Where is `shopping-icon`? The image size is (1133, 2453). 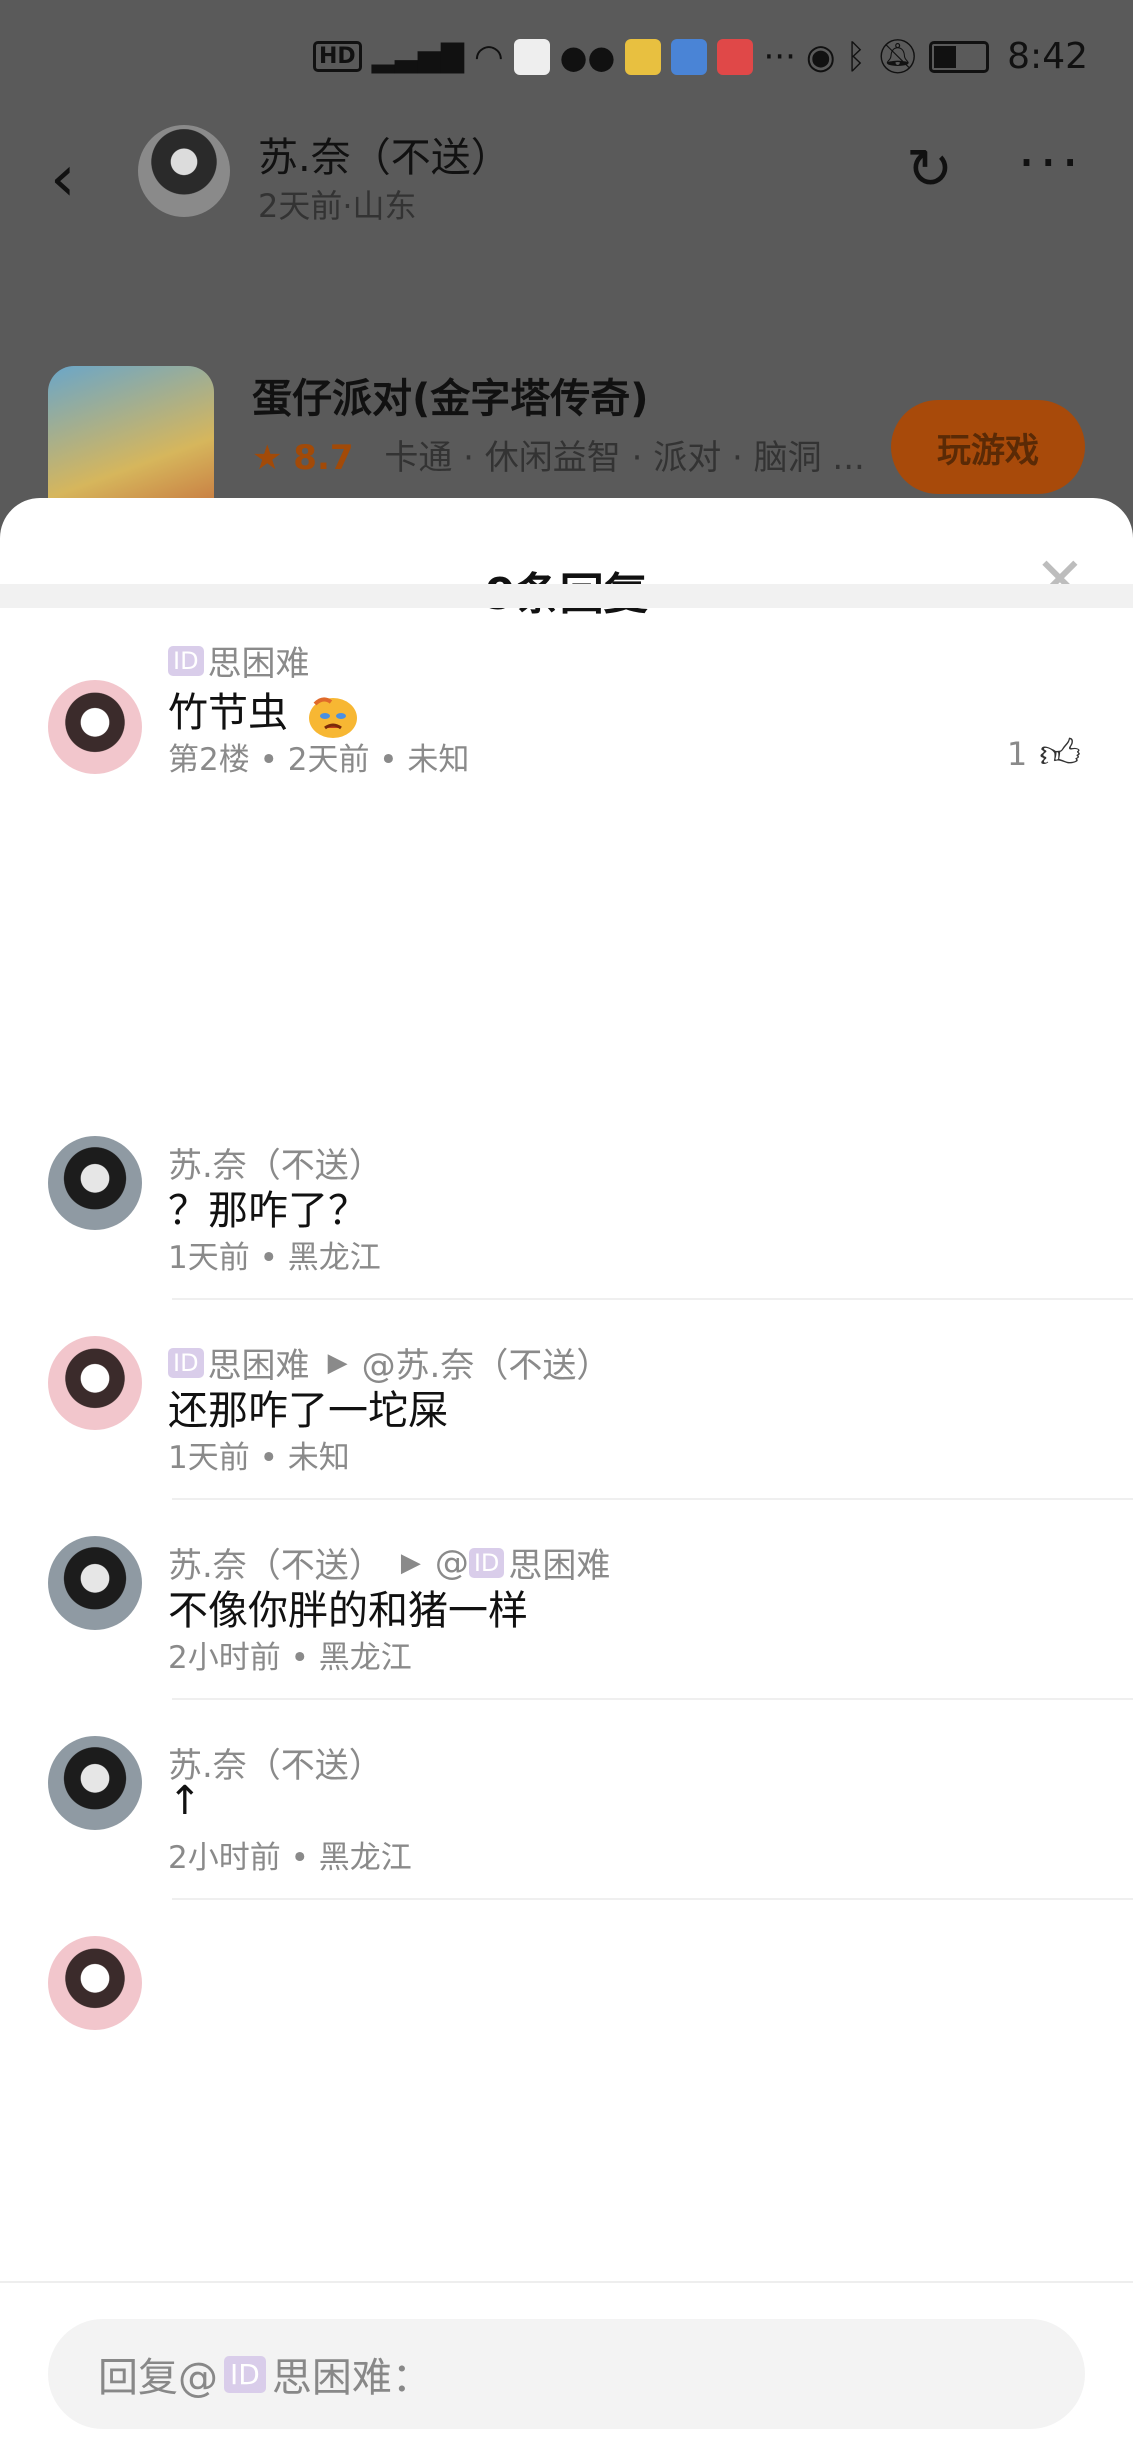
shopping-icon is located at coordinates (531, 56).